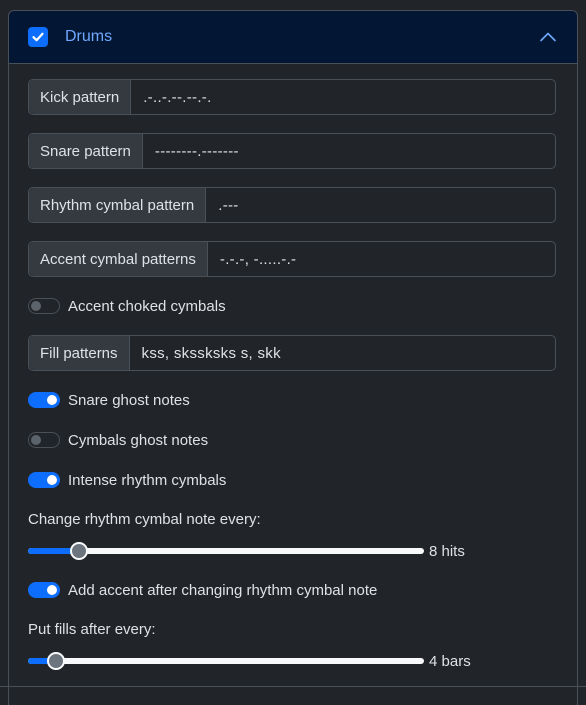 The width and height of the screenshot is (586, 705). I want to click on snare-pattern-group: Snare pattern --------.-------, so click(292, 151).